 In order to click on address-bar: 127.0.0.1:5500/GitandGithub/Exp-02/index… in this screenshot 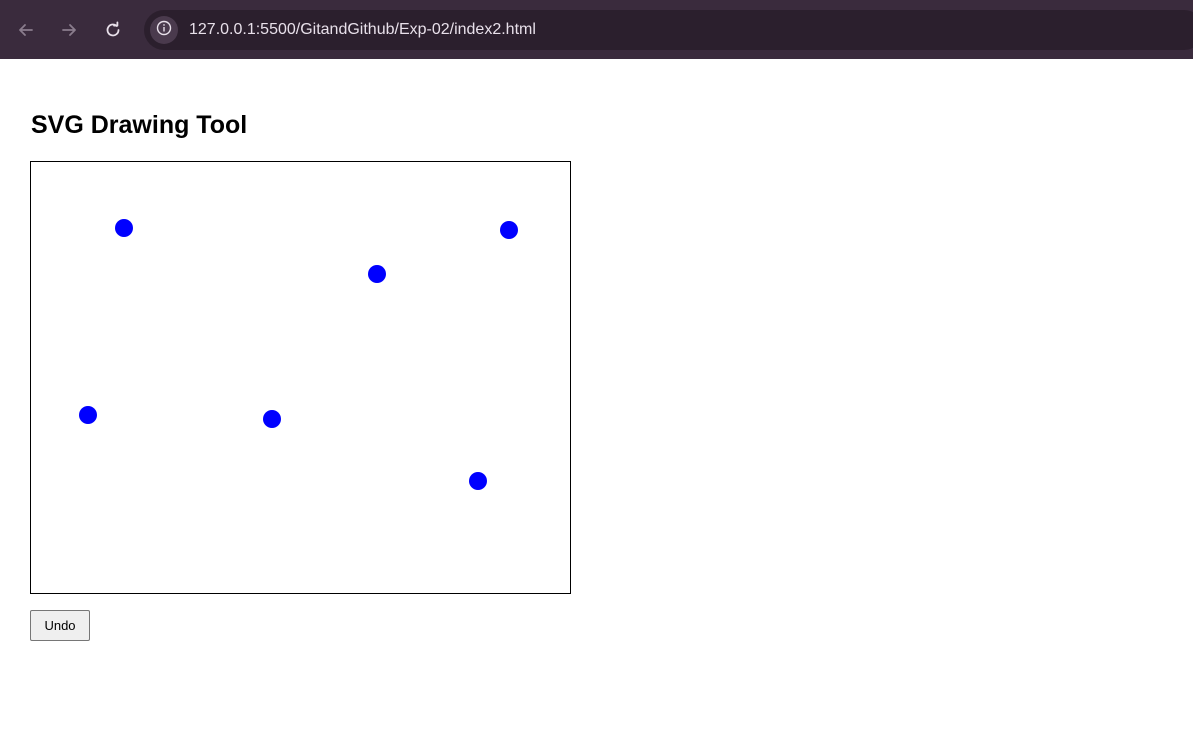, I will do `click(668, 30)`.